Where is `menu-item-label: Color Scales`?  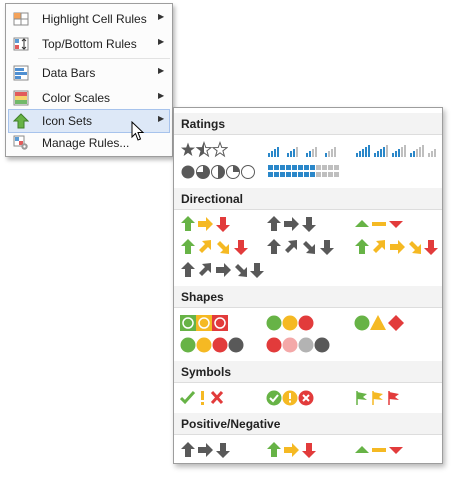 menu-item-label: Color Scales is located at coordinates (76, 98).